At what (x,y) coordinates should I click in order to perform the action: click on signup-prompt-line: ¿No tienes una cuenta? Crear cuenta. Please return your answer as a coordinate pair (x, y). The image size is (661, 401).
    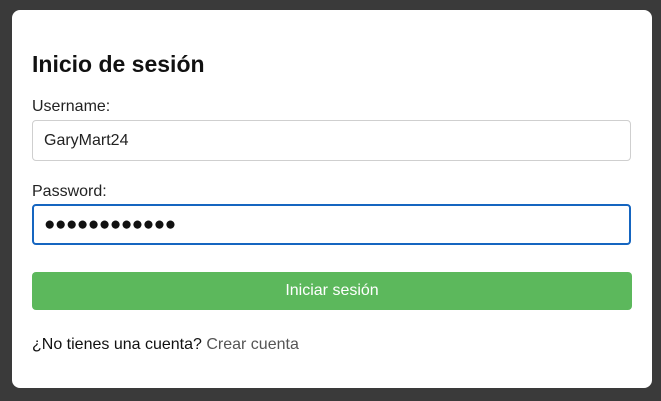
    Looking at the image, I should click on (165, 345).